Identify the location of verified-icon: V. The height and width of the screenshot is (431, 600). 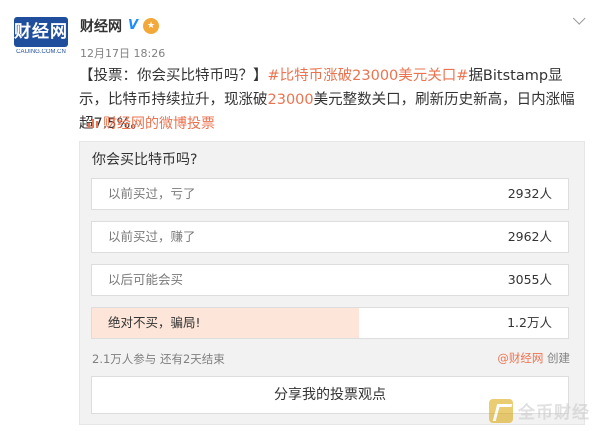
(133, 25).